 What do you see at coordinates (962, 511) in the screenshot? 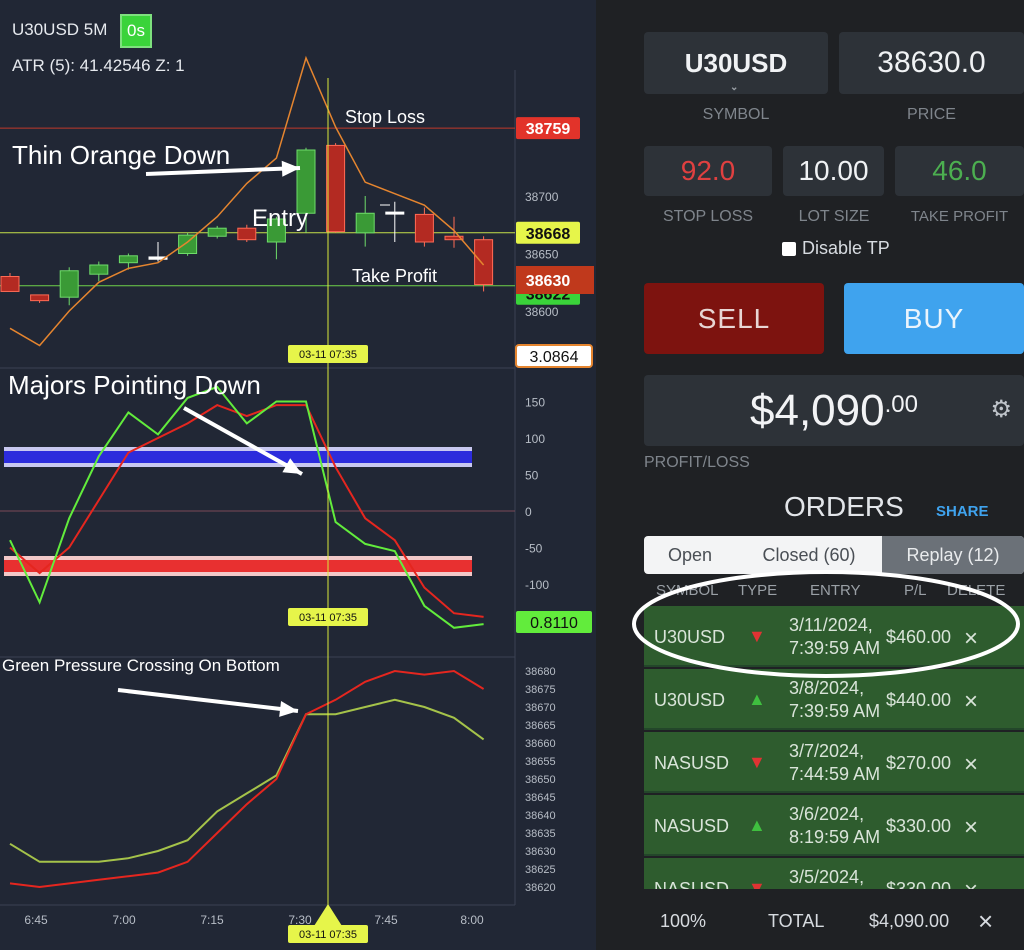
I see `share-link: SHARE` at bounding box center [962, 511].